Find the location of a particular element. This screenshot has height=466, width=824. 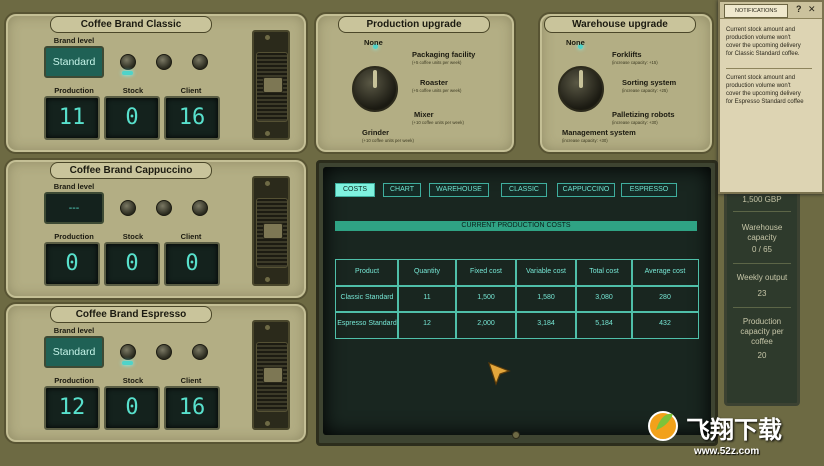

stats-divider is located at coordinates (762, 307).